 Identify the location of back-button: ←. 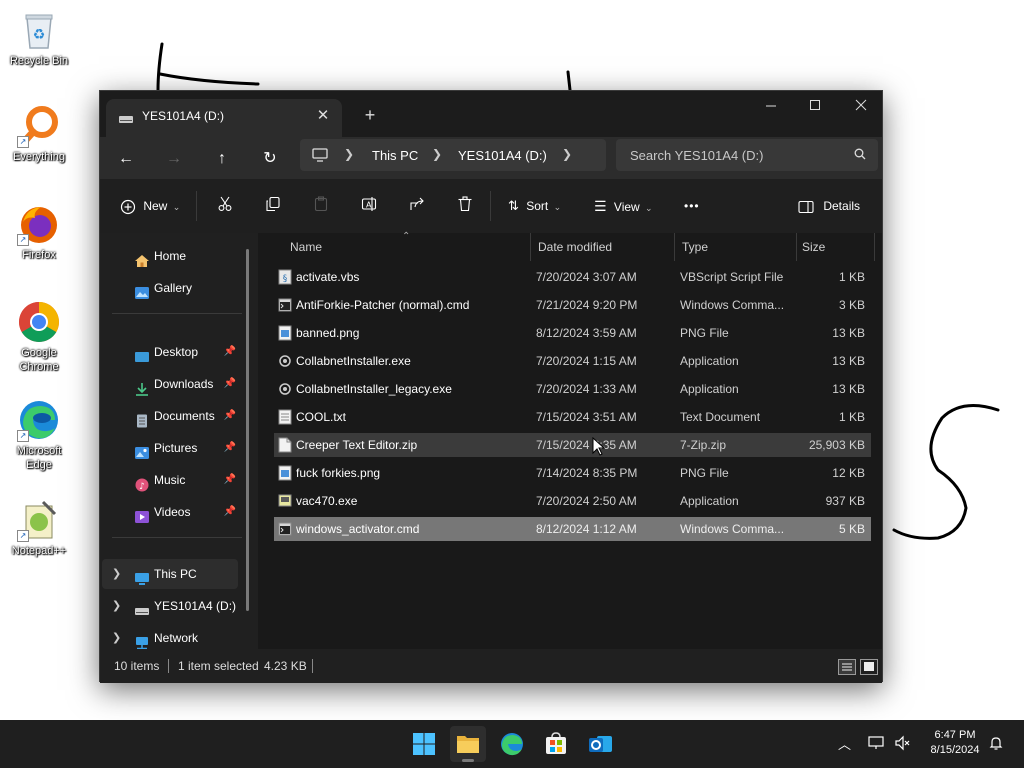
(126, 159).